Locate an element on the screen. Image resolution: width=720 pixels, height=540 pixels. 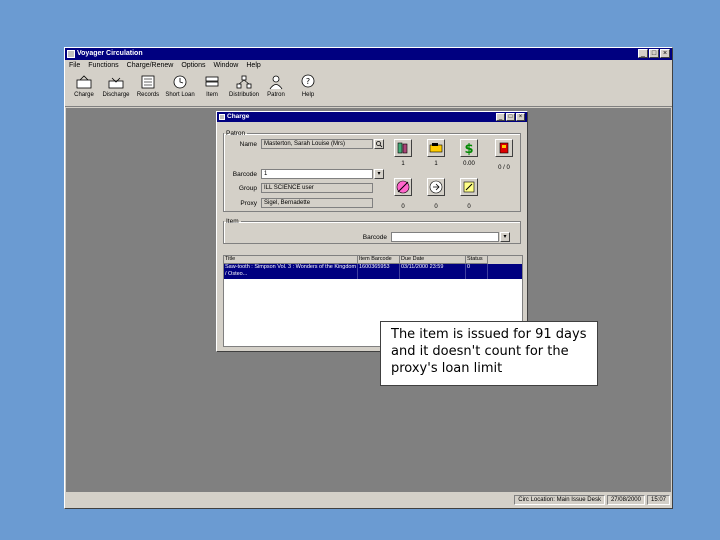
patron-legend: Patron is located at coordinates (236, 133).